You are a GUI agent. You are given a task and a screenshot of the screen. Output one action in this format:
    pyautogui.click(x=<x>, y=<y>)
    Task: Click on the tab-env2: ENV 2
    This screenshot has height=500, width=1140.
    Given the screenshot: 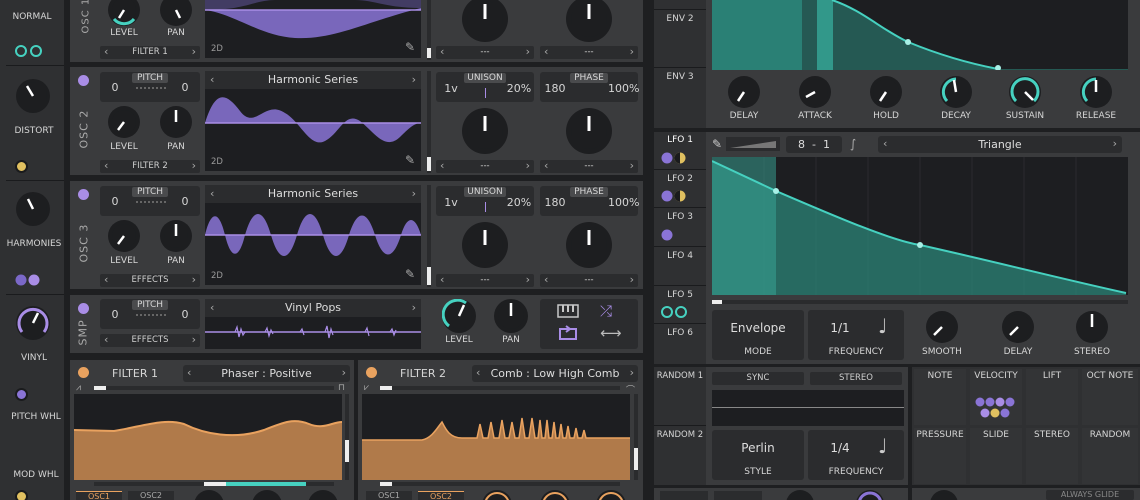 What is the action you would take?
    pyautogui.click(x=680, y=19)
    